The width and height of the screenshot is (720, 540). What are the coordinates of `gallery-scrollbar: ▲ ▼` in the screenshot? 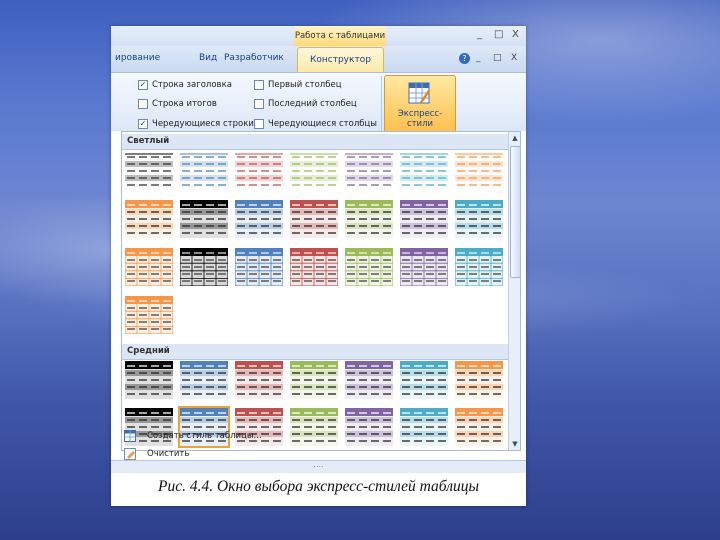 It's located at (514, 291).